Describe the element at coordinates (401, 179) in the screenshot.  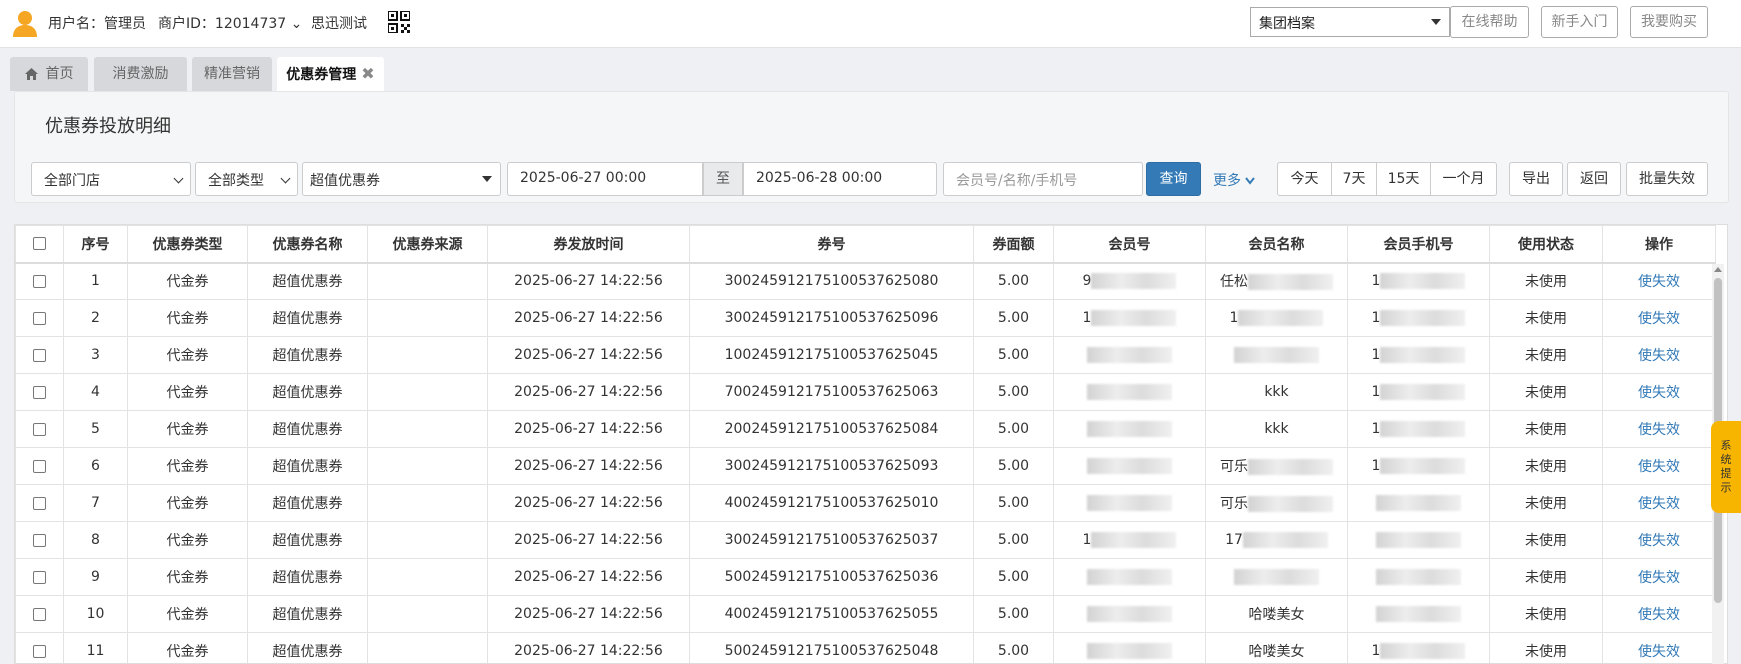
I see `coupon-select: 超值优惠券` at that location.